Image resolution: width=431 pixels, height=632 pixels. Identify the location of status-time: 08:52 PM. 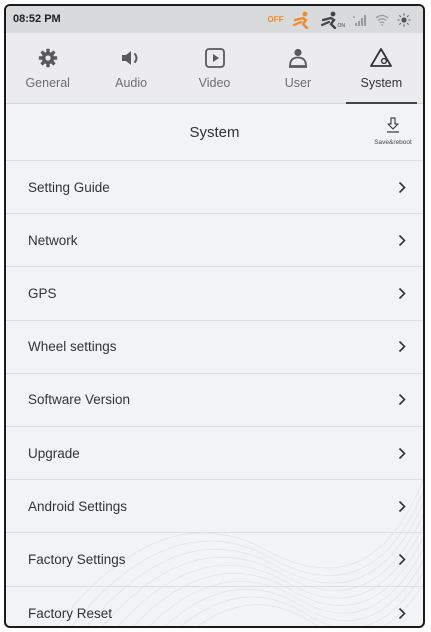
(37, 19).